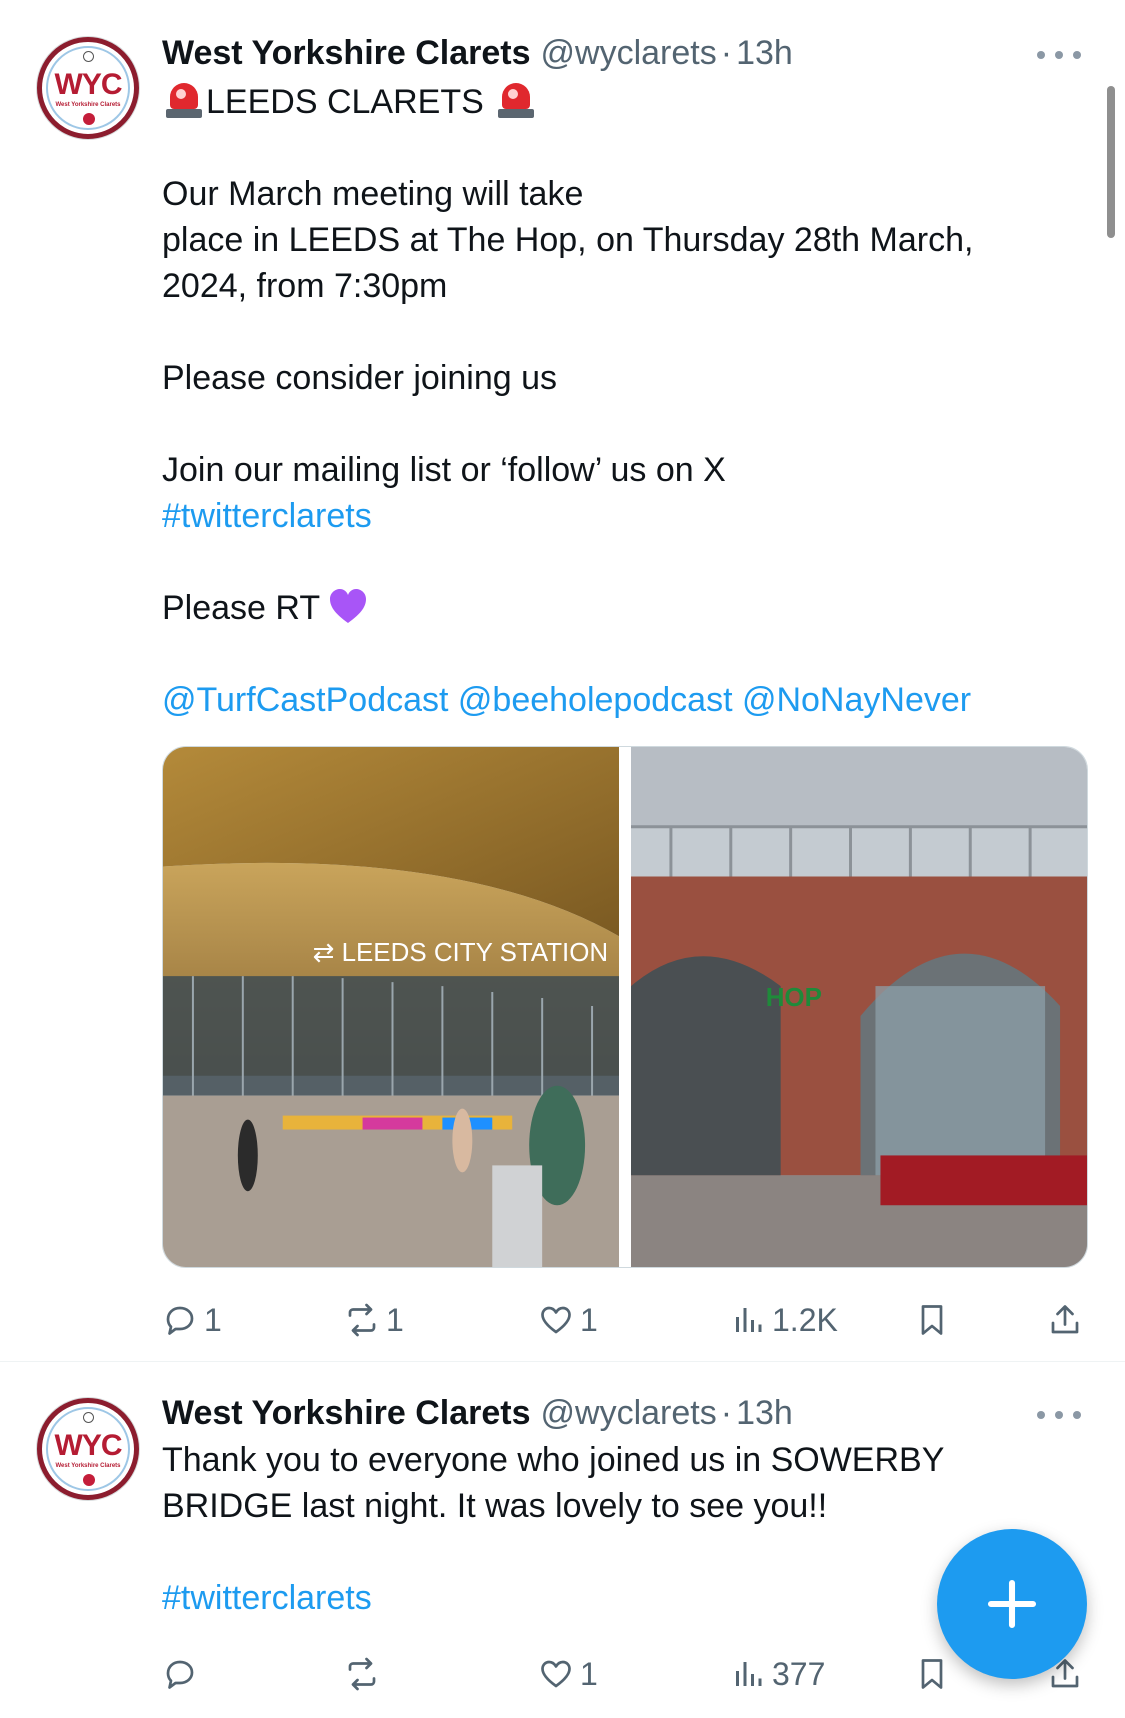 This screenshot has height=1718, width=1125. Describe the element at coordinates (627, 1674) in the screenshot. I see `tweet-actions: 1 377` at that location.